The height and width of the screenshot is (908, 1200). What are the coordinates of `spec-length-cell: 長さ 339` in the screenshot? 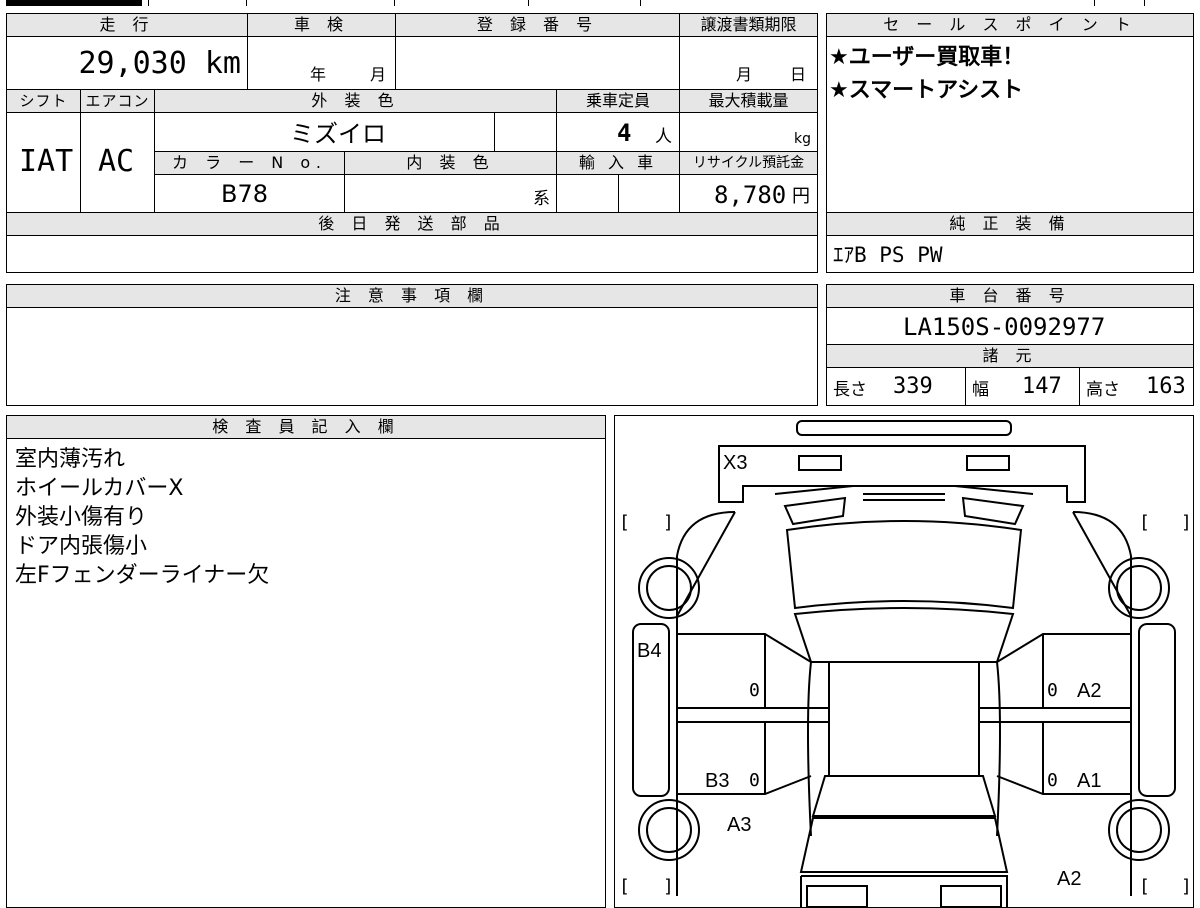 It's located at (896, 386).